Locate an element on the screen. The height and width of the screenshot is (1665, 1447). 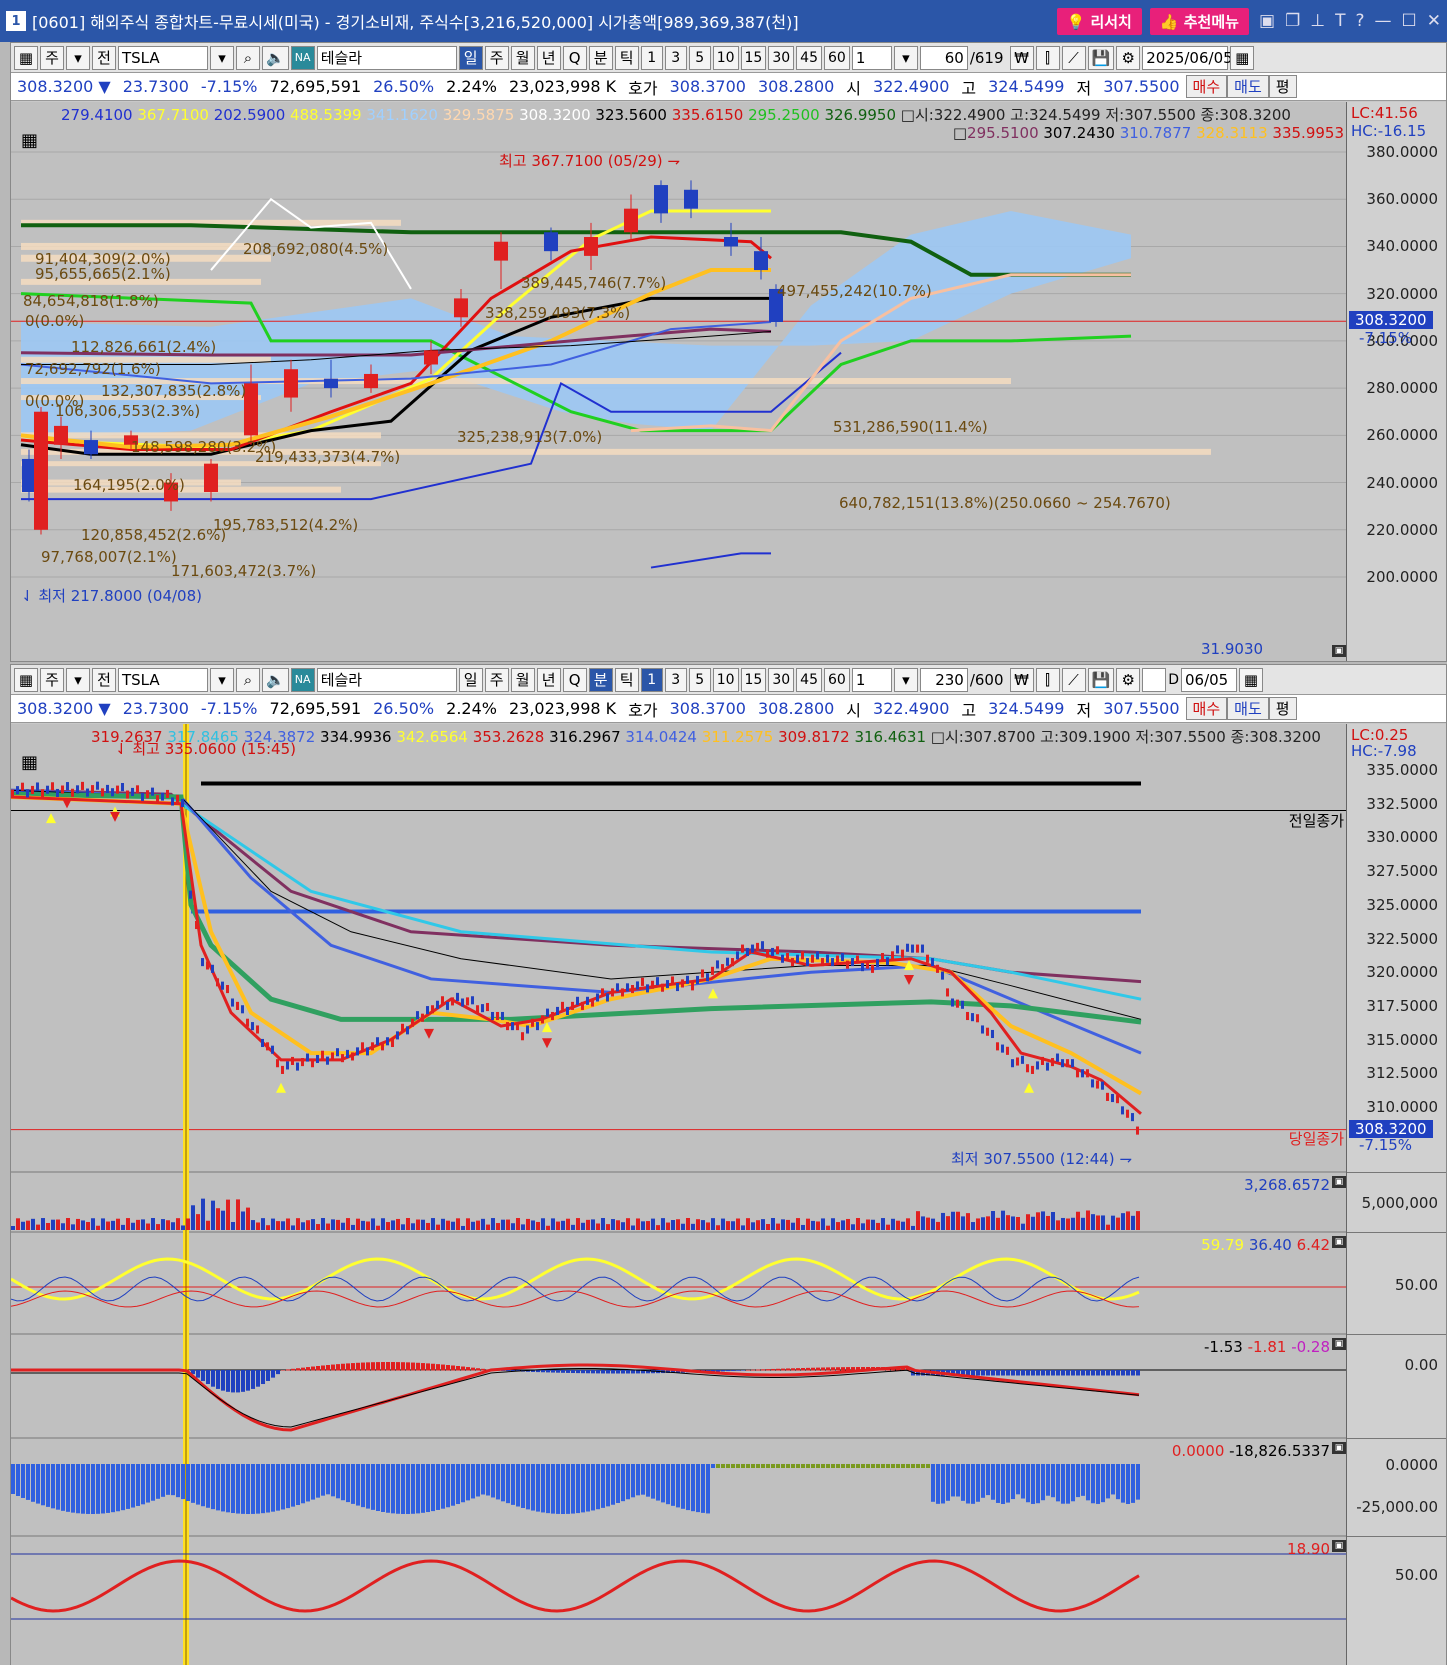
price-tick-5: 322.5000 is located at coordinates (1402, 938).